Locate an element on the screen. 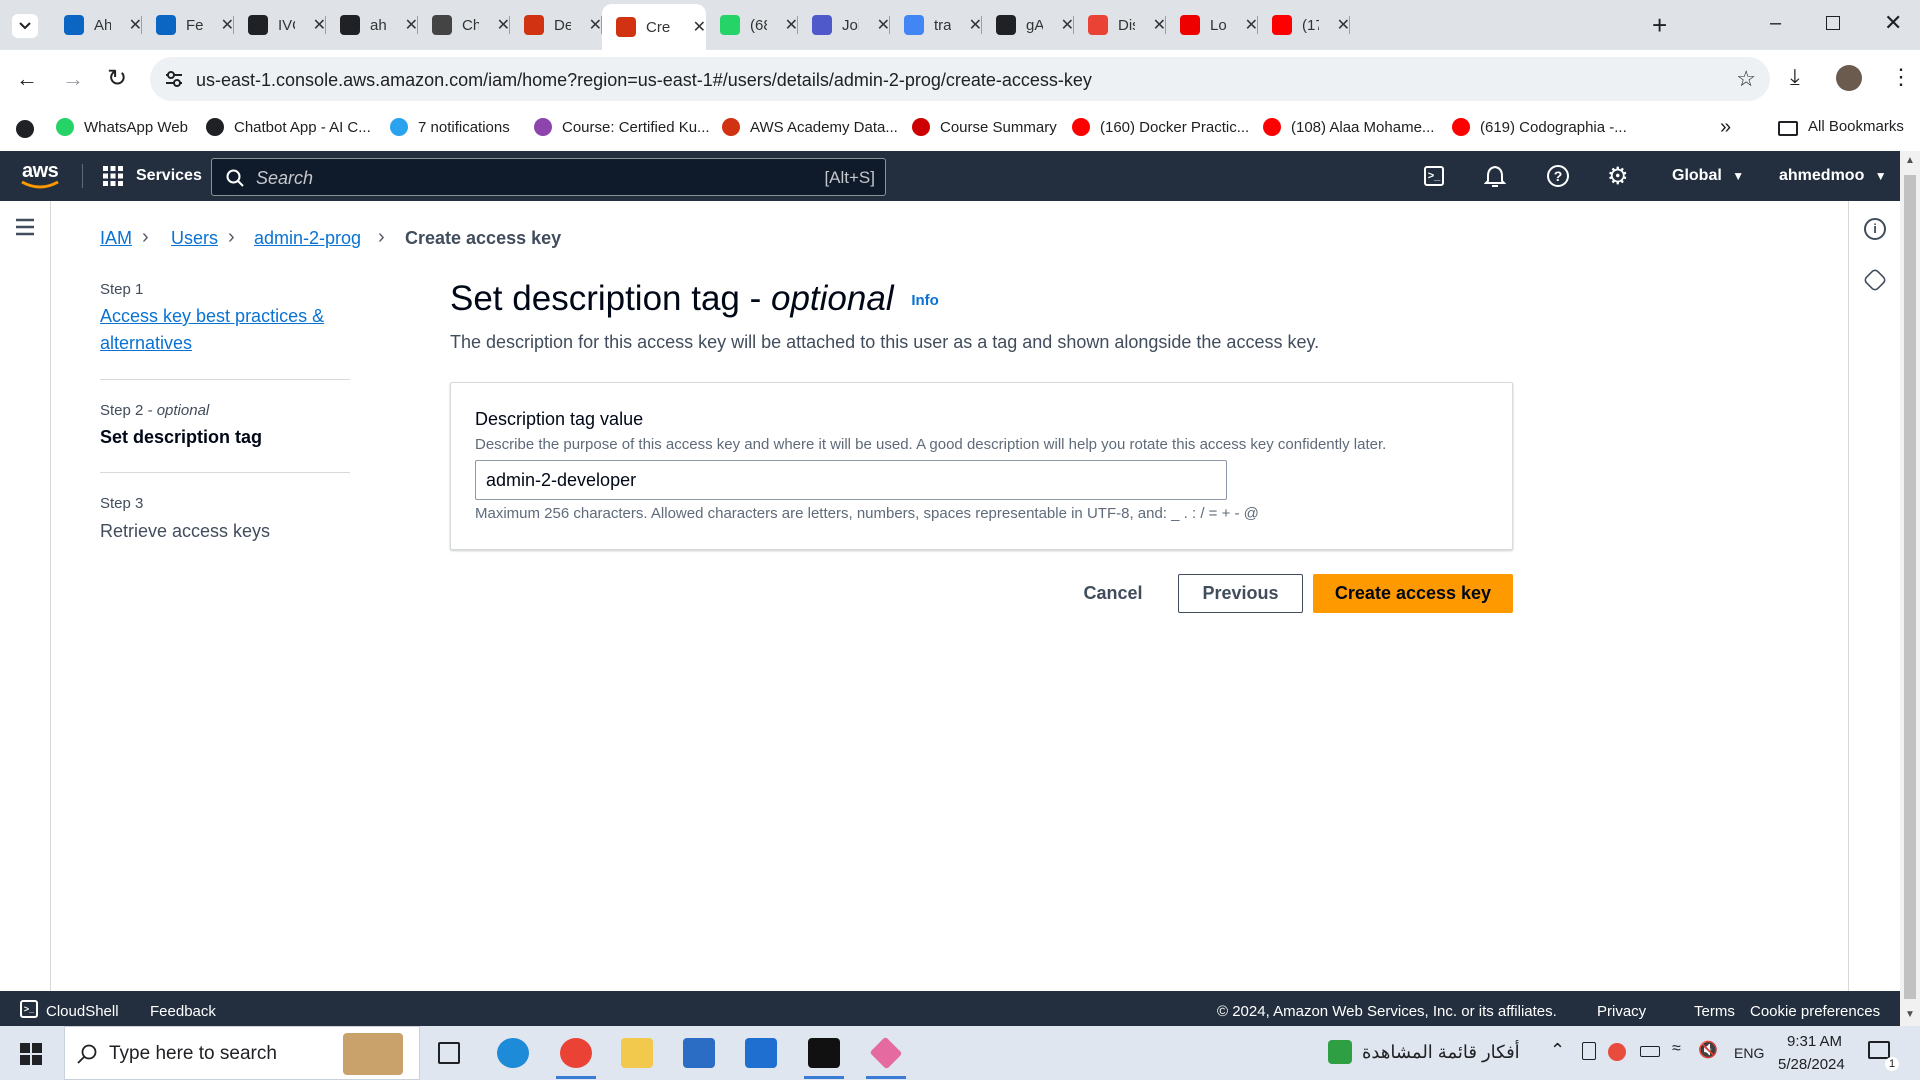 The image size is (1920, 1080). browser-tab: Log ✕ is located at coordinates (1212, 25).